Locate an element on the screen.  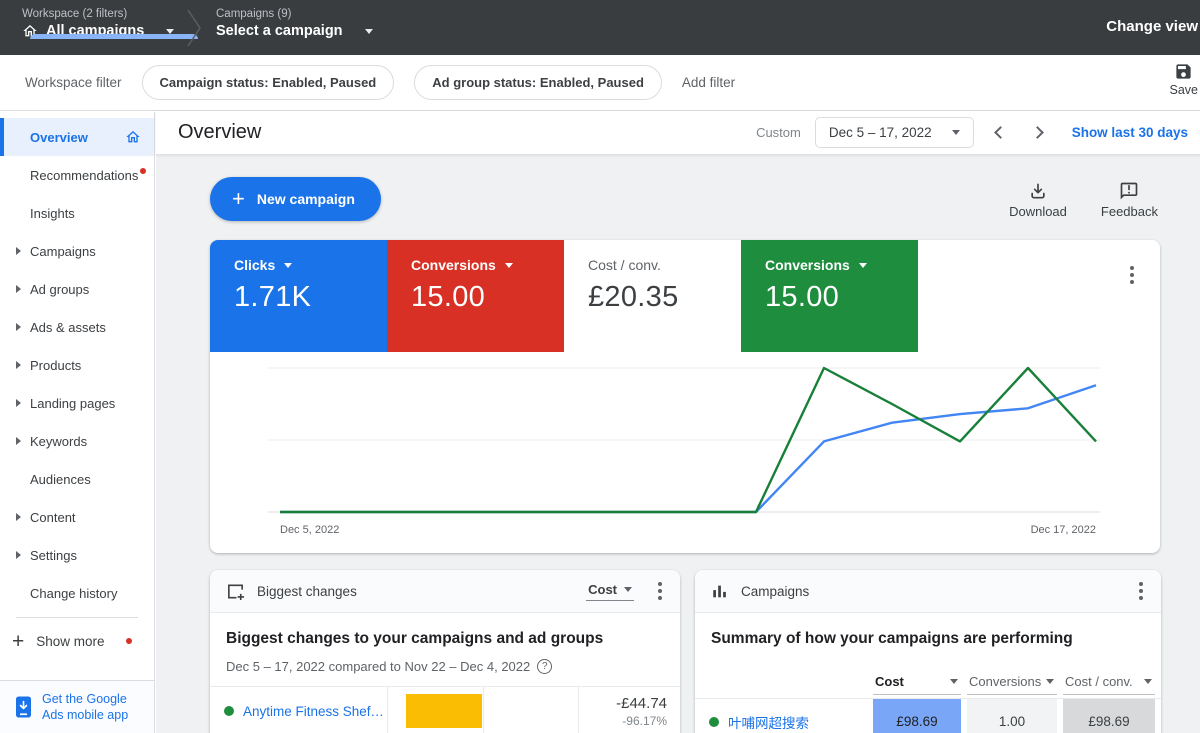
cost-per-conv-cell: £98.69 is located at coordinates (1109, 716).